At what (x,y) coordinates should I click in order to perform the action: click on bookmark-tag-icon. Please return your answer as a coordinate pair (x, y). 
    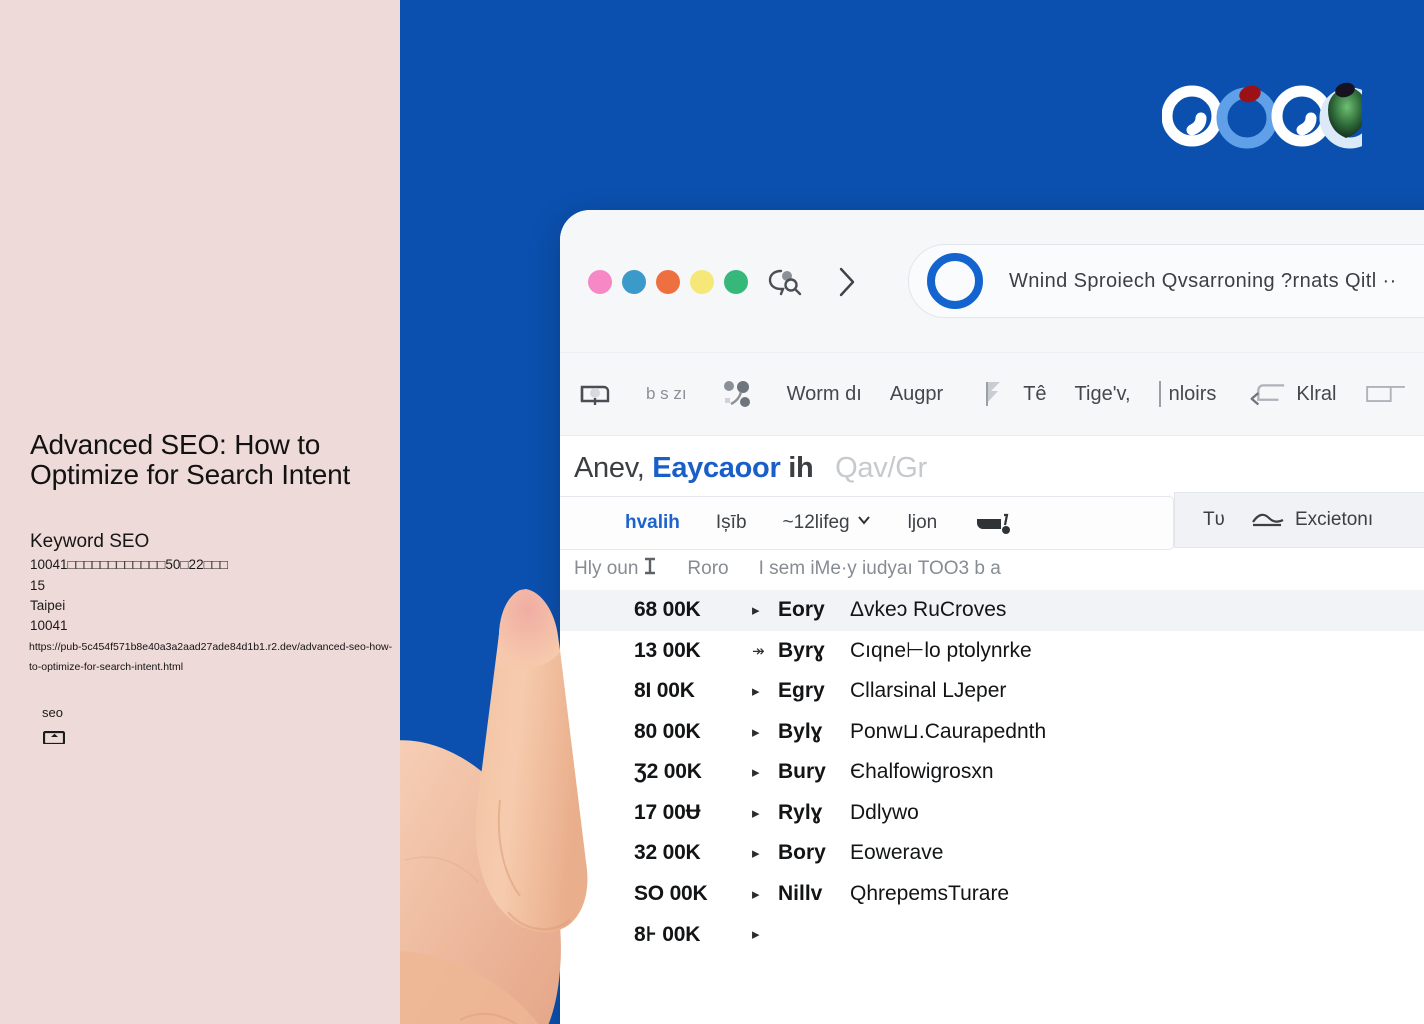
    Looking at the image, I should click on (596, 394).